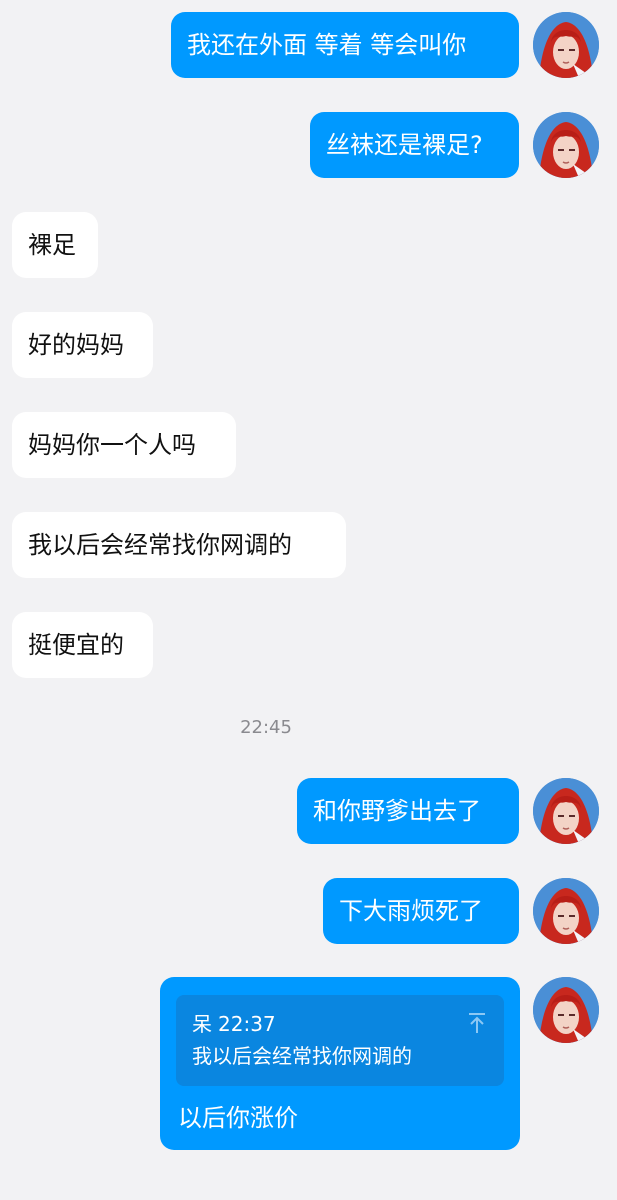  What do you see at coordinates (266, 727) in the screenshot?
I see `message-timestamp: 22:45` at bounding box center [266, 727].